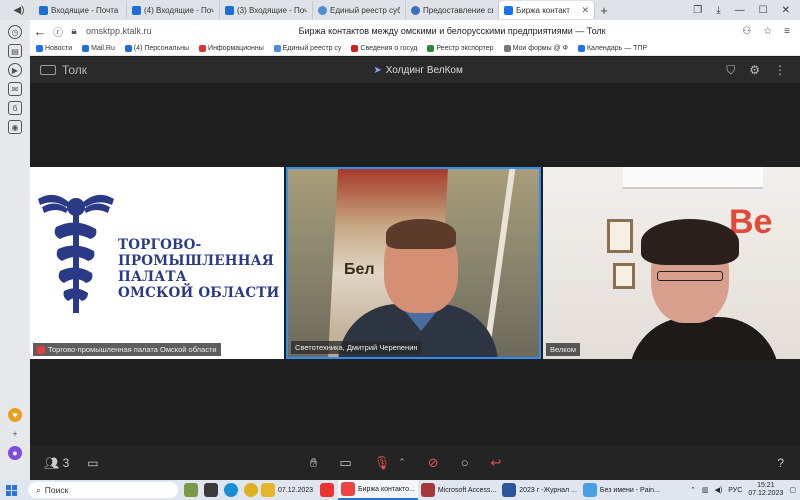 The image size is (800, 500). What do you see at coordinates (15, 70) in the screenshot?
I see `play-icon: ▶` at bounding box center [15, 70].